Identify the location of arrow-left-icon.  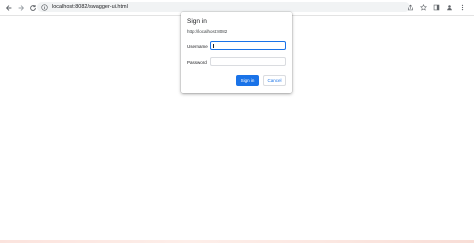
(8, 7).